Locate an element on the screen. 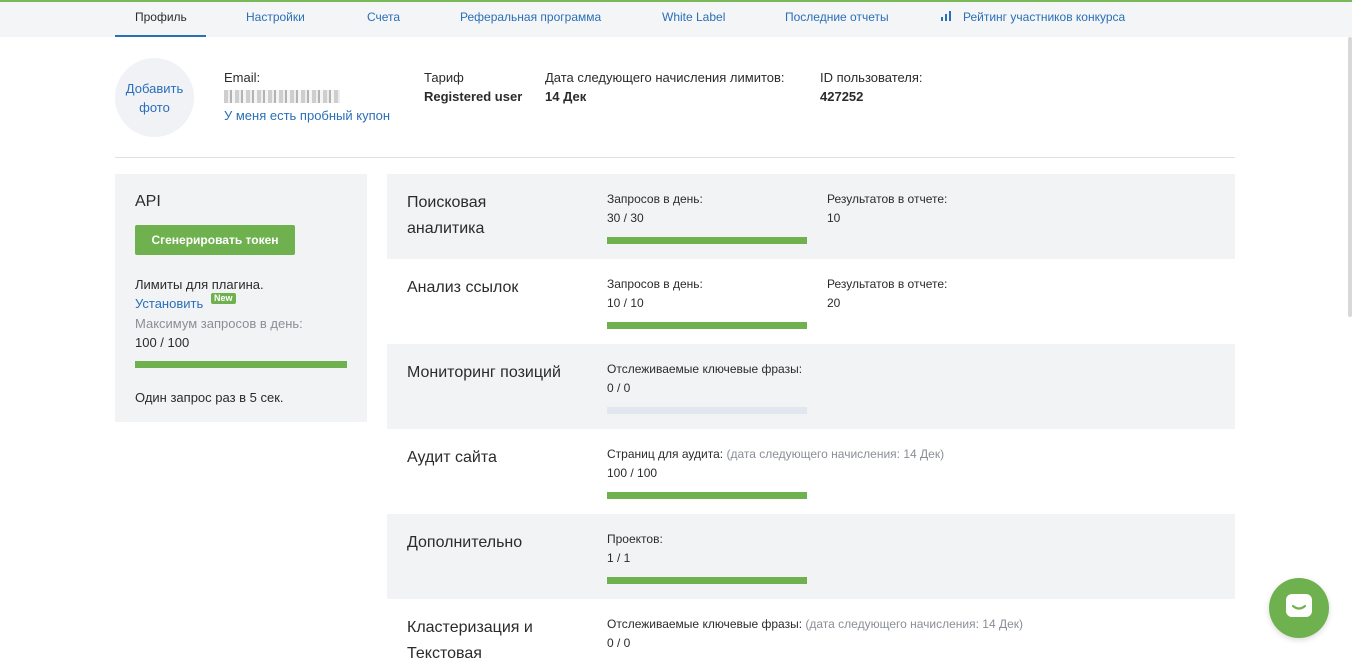  limit-title: Анализ ссылок is located at coordinates (463, 287).